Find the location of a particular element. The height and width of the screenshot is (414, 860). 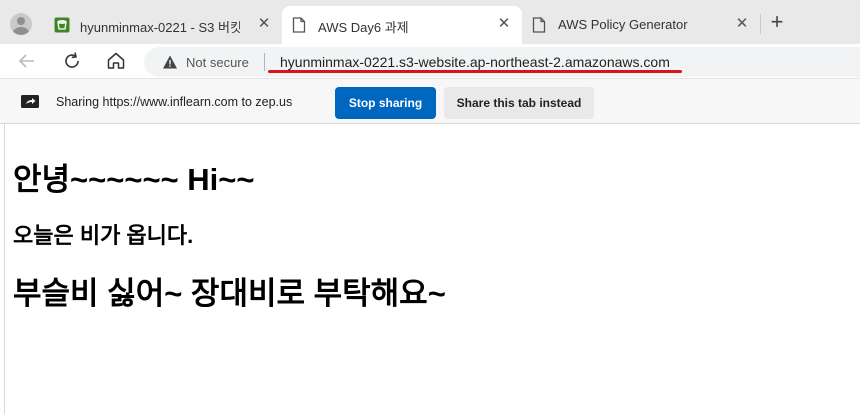

page-heading-greeting: 안녕~~~~~~ Hi~~ is located at coordinates (134, 179).